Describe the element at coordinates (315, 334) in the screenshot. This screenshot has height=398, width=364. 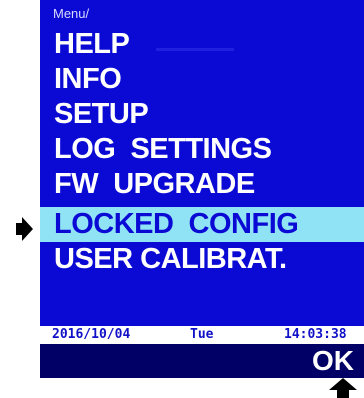
I see `status-time: 14:03:38` at that location.